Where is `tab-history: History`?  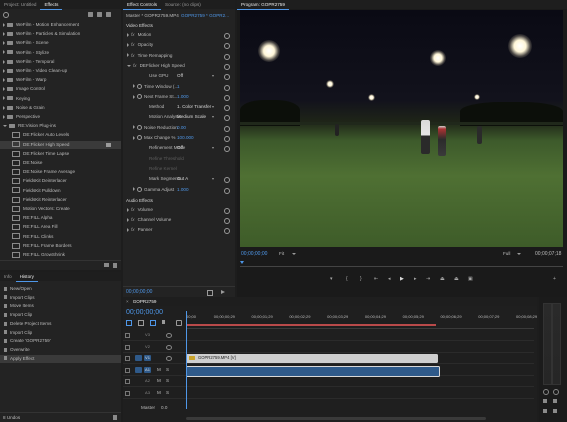 tab-history: History is located at coordinates (26, 277).